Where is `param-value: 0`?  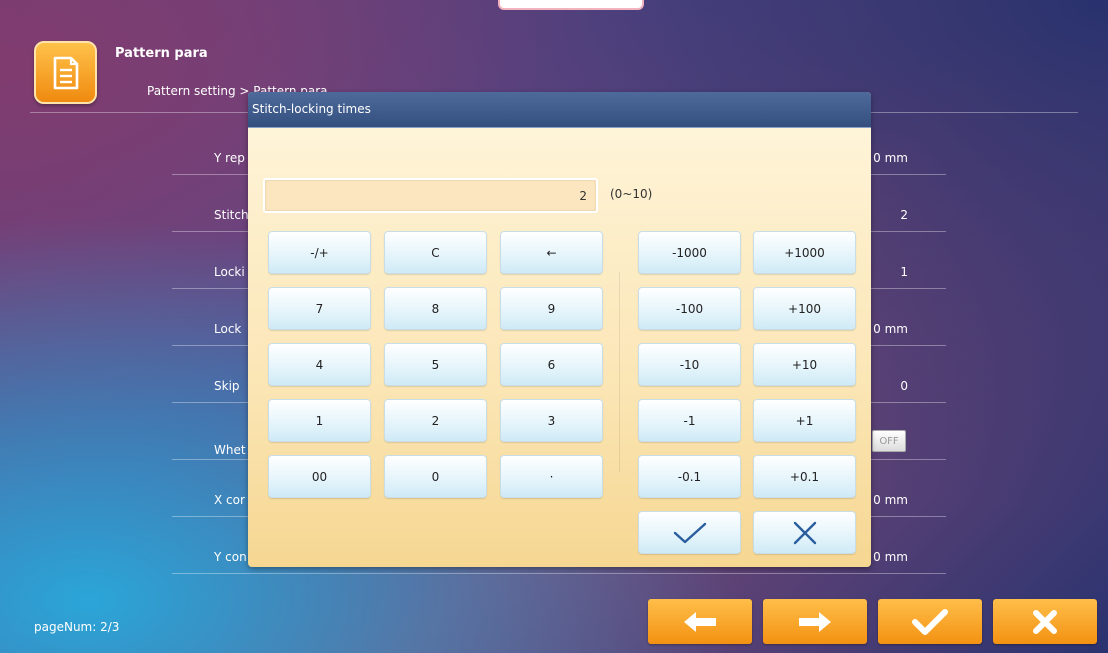
param-value: 0 is located at coordinates (904, 386).